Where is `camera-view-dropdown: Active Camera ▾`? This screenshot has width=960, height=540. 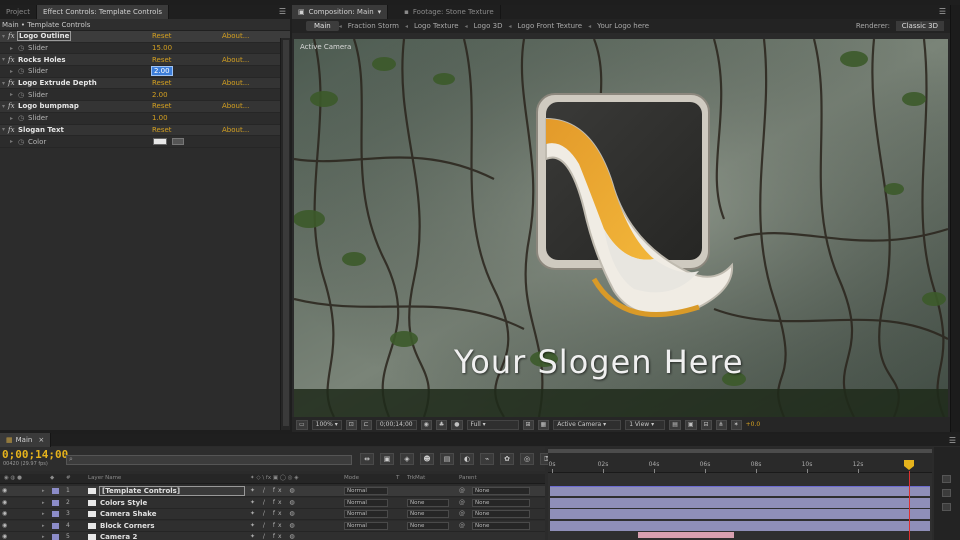 camera-view-dropdown: Active Camera ▾ is located at coordinates (587, 424).